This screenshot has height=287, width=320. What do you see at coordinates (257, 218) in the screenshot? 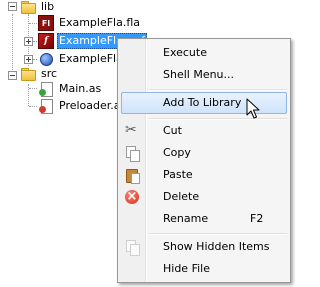
I see `menu-item-shortcut: F2` at bounding box center [257, 218].